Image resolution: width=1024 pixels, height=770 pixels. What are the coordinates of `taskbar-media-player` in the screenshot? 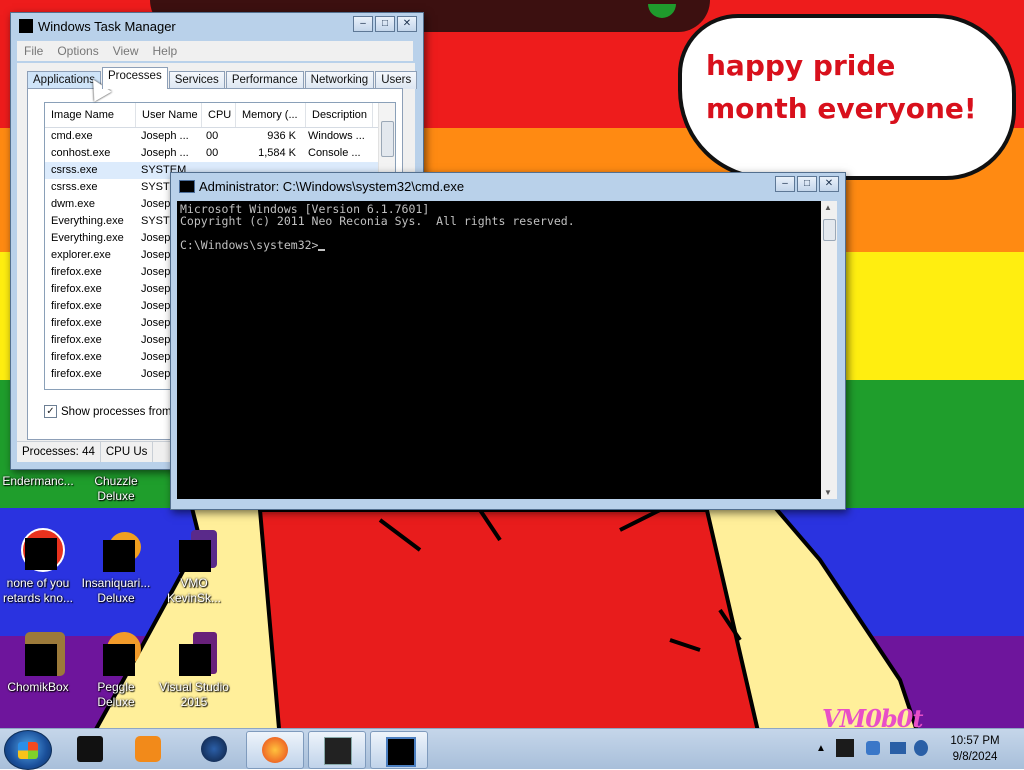 It's located at (148, 749).